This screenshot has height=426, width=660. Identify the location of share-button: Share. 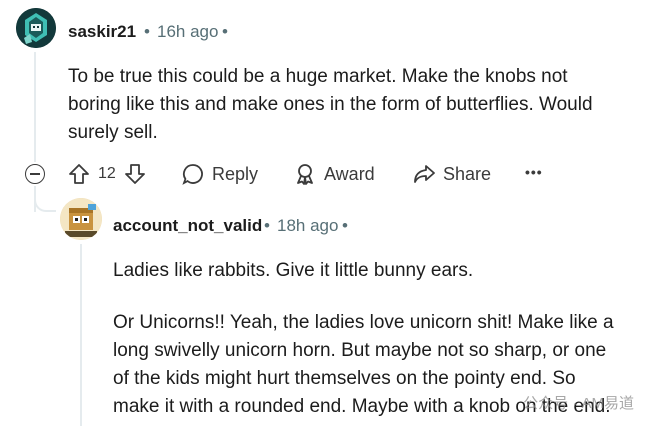
(452, 174).